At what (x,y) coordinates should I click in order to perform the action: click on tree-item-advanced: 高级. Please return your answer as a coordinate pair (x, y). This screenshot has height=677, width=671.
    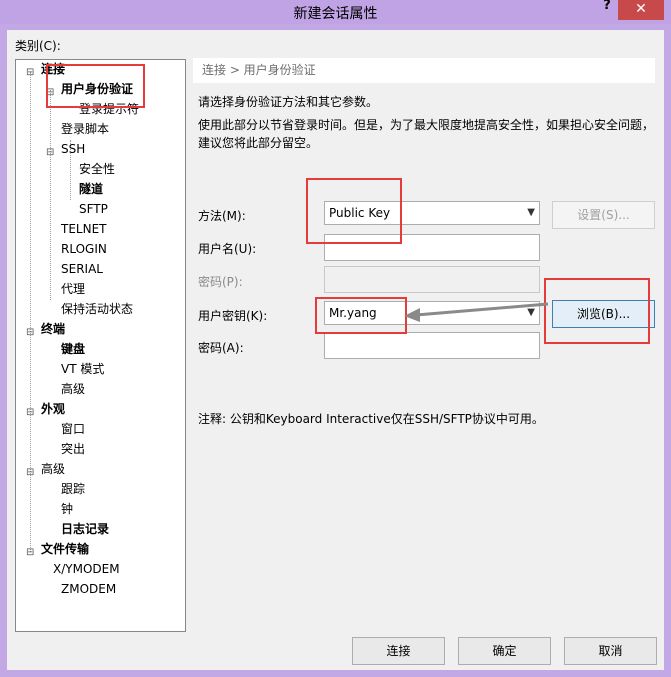
    Looking at the image, I should click on (53, 469).